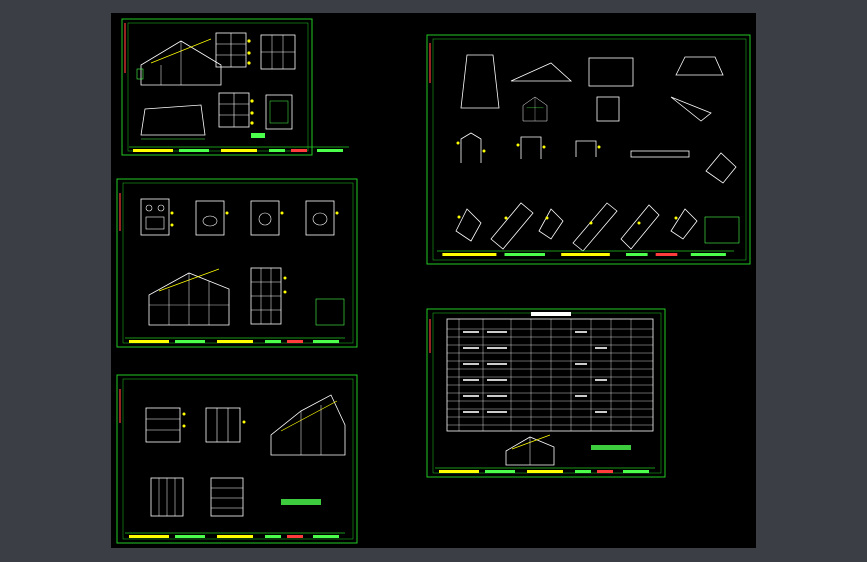 This screenshot has height=562, width=867. What do you see at coordinates (550, 372) in the screenshot?
I see `material-schedule-table` at bounding box center [550, 372].